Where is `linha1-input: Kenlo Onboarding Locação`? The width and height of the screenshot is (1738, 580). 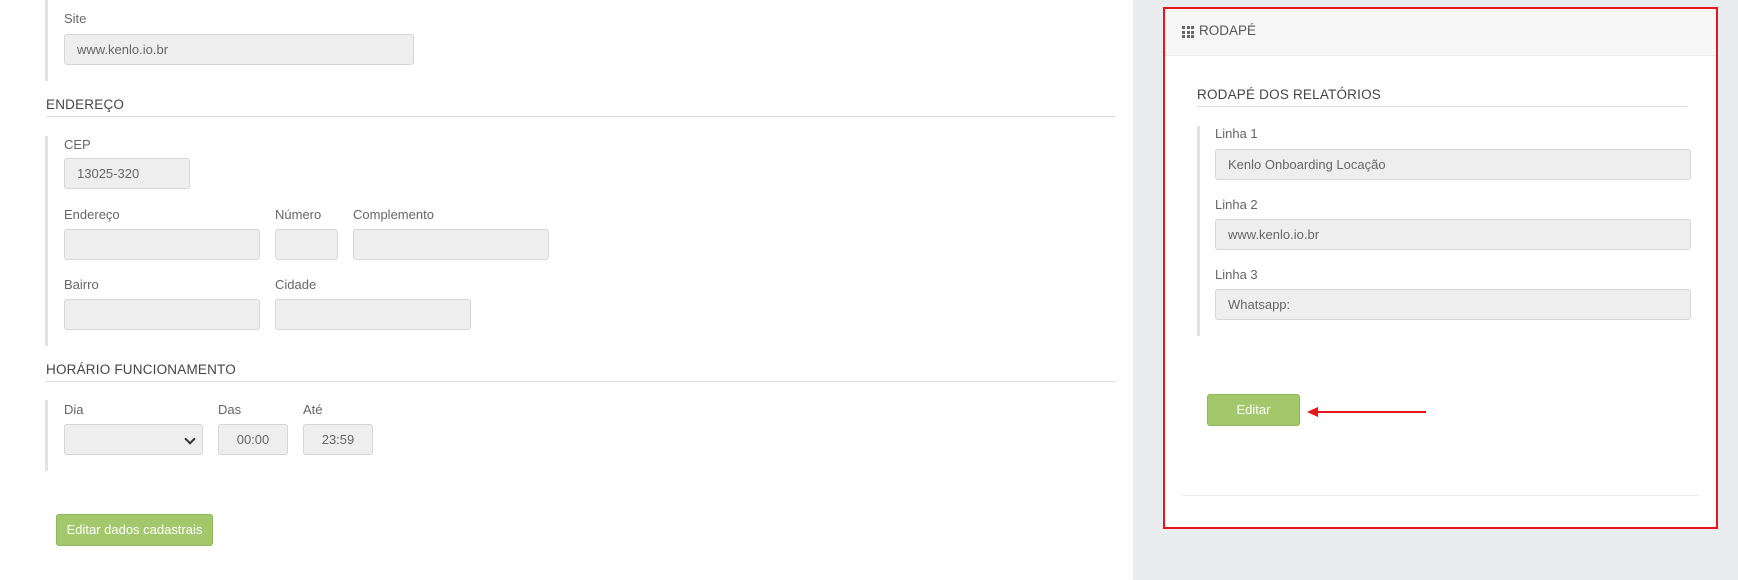
linha1-input: Kenlo Onboarding Locação is located at coordinates (1453, 164).